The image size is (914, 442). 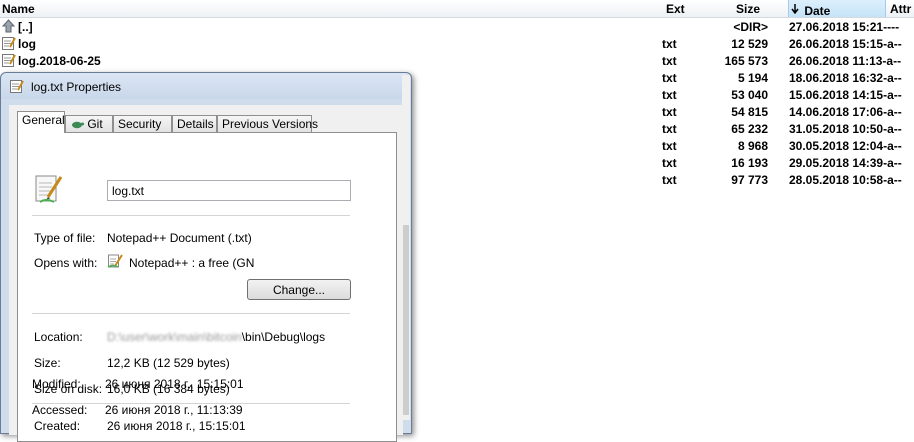 I want to click on tab-label: General, so click(x=43, y=120).